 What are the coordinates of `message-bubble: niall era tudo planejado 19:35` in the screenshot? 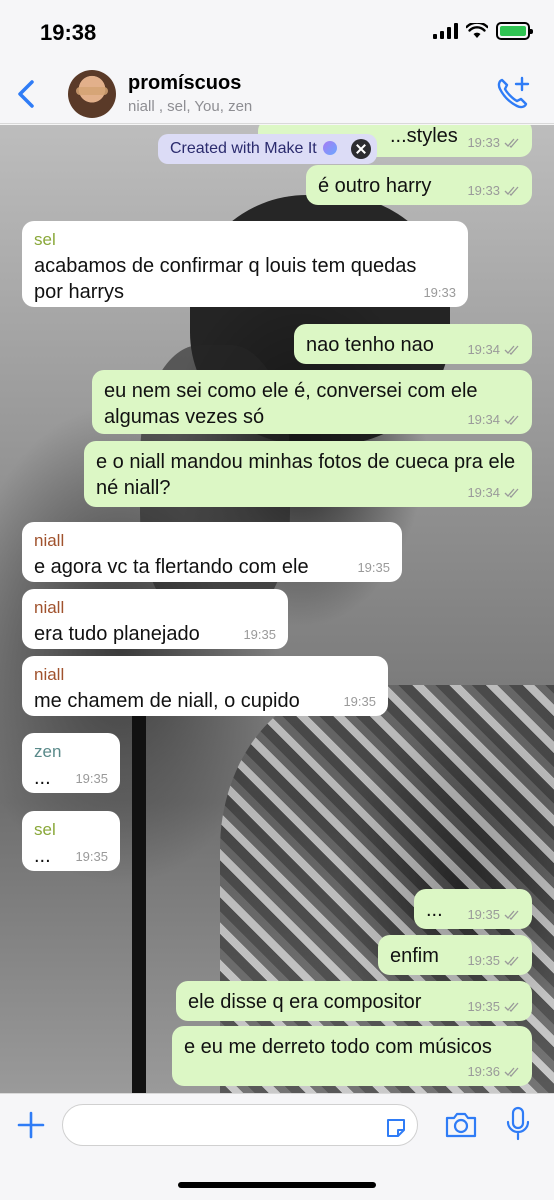 It's located at (155, 619).